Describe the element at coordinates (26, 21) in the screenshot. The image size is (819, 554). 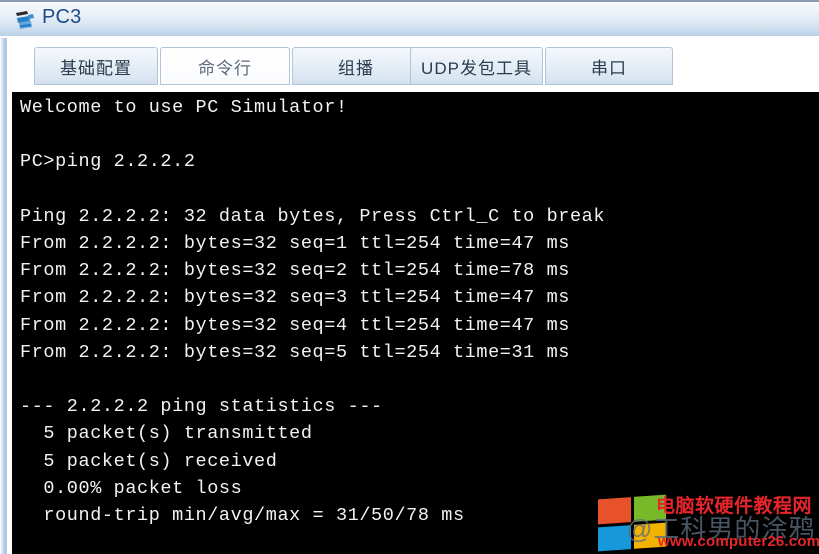
I see `pc-terminal-icon` at that location.